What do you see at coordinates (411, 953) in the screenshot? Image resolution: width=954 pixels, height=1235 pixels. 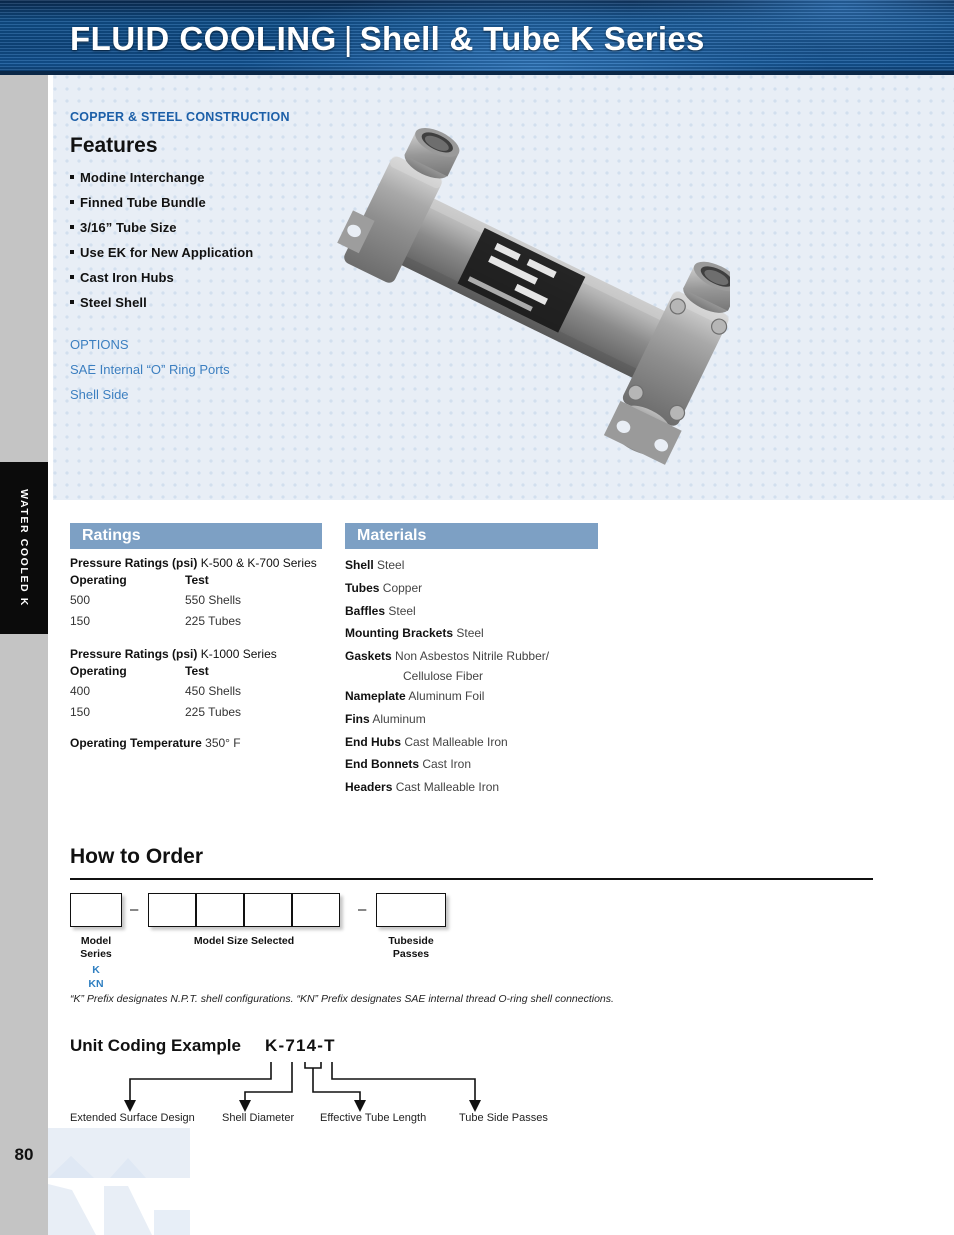 I see `order-label-tubeside-line2: Passes` at bounding box center [411, 953].